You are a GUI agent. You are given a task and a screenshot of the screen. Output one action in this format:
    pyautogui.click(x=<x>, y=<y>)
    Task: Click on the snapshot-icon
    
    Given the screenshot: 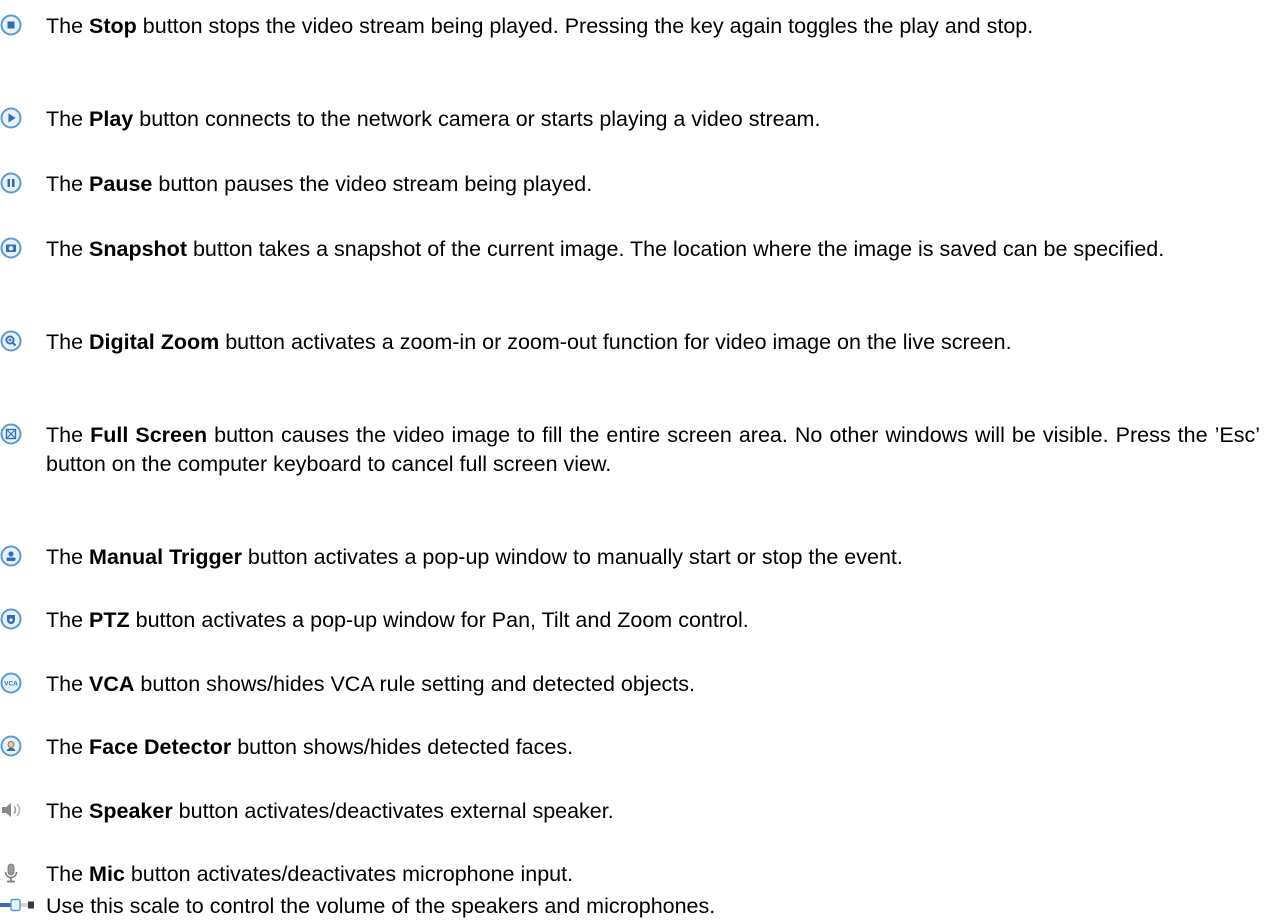 What is the action you would take?
    pyautogui.click(x=11, y=248)
    